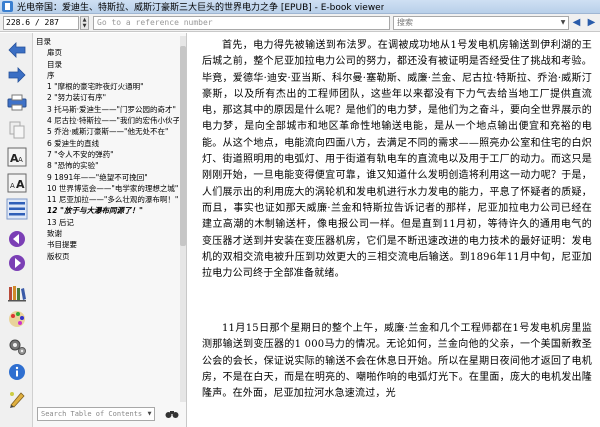 Image resolution: width=600 pixels, height=427 pixels. I want to click on font-larger-icon: AA, so click(17, 157).